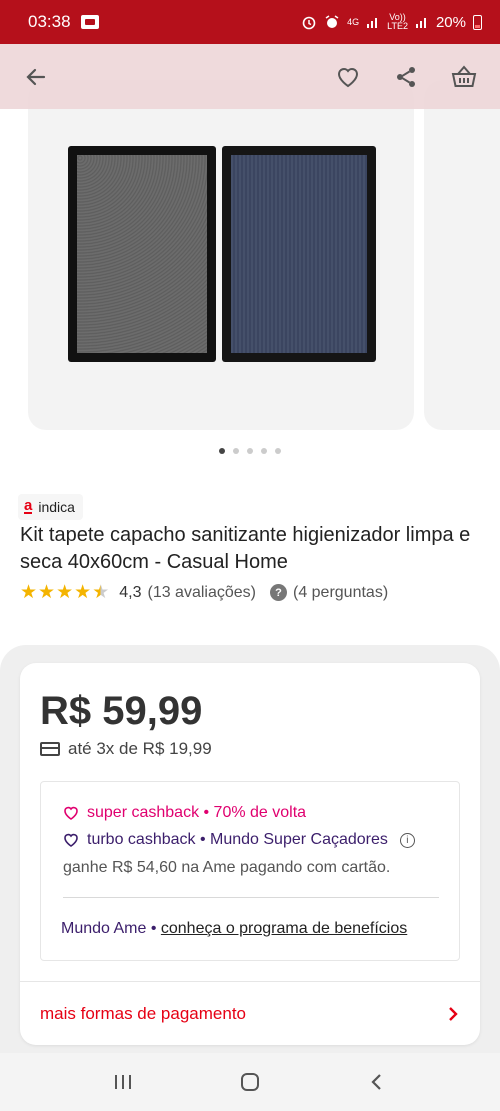 This screenshot has height=1111, width=500. What do you see at coordinates (111, 928) in the screenshot?
I see `mundo-ame-prefix: Mundo Ame •` at bounding box center [111, 928].